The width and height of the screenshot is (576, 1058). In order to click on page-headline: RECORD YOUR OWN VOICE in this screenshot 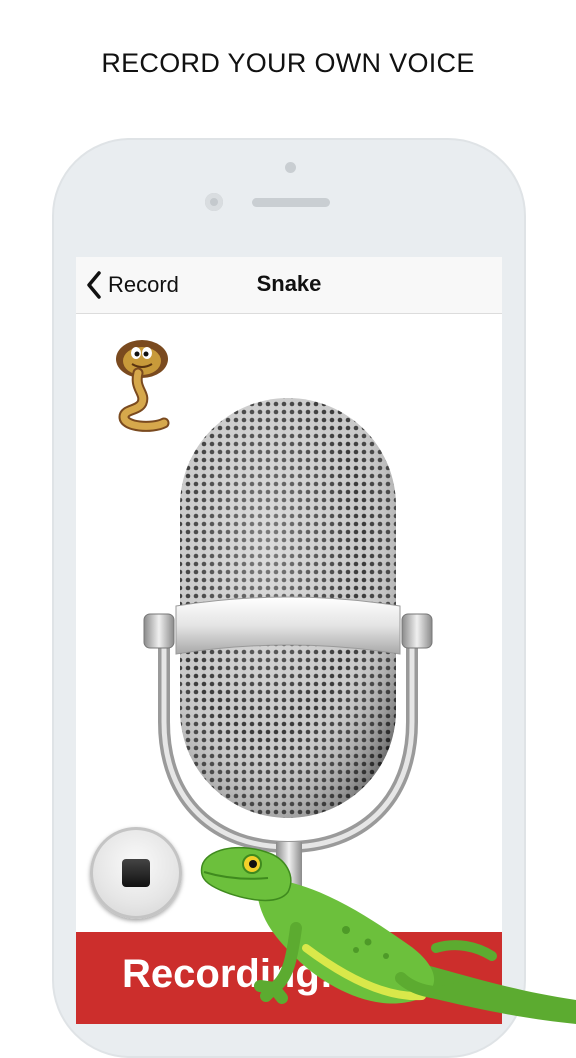, I will do `click(288, 63)`.